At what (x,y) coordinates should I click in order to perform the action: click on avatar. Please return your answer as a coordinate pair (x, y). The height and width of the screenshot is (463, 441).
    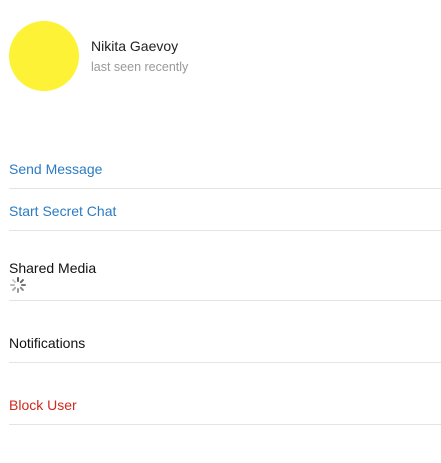
    Looking at the image, I should click on (44, 56).